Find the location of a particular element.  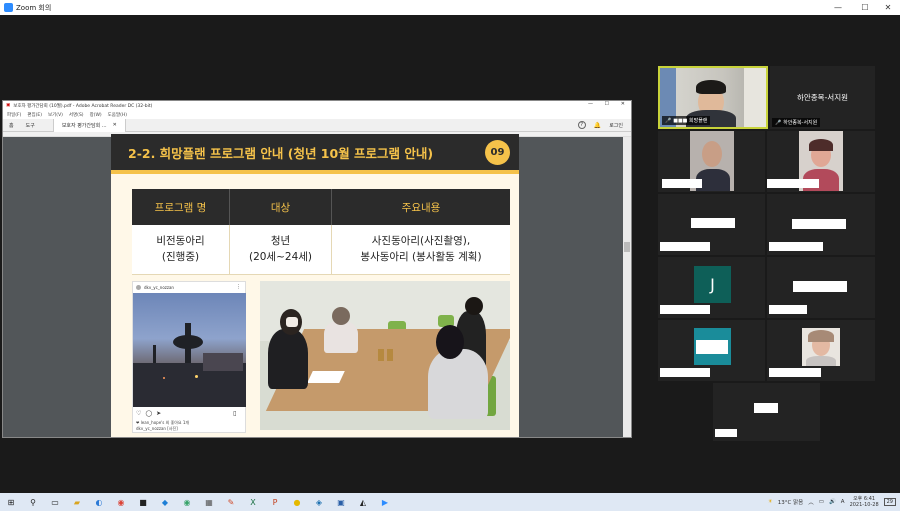

zoom-titlebar: Zoom 회의 — ☐ ✕ is located at coordinates (450, 7).